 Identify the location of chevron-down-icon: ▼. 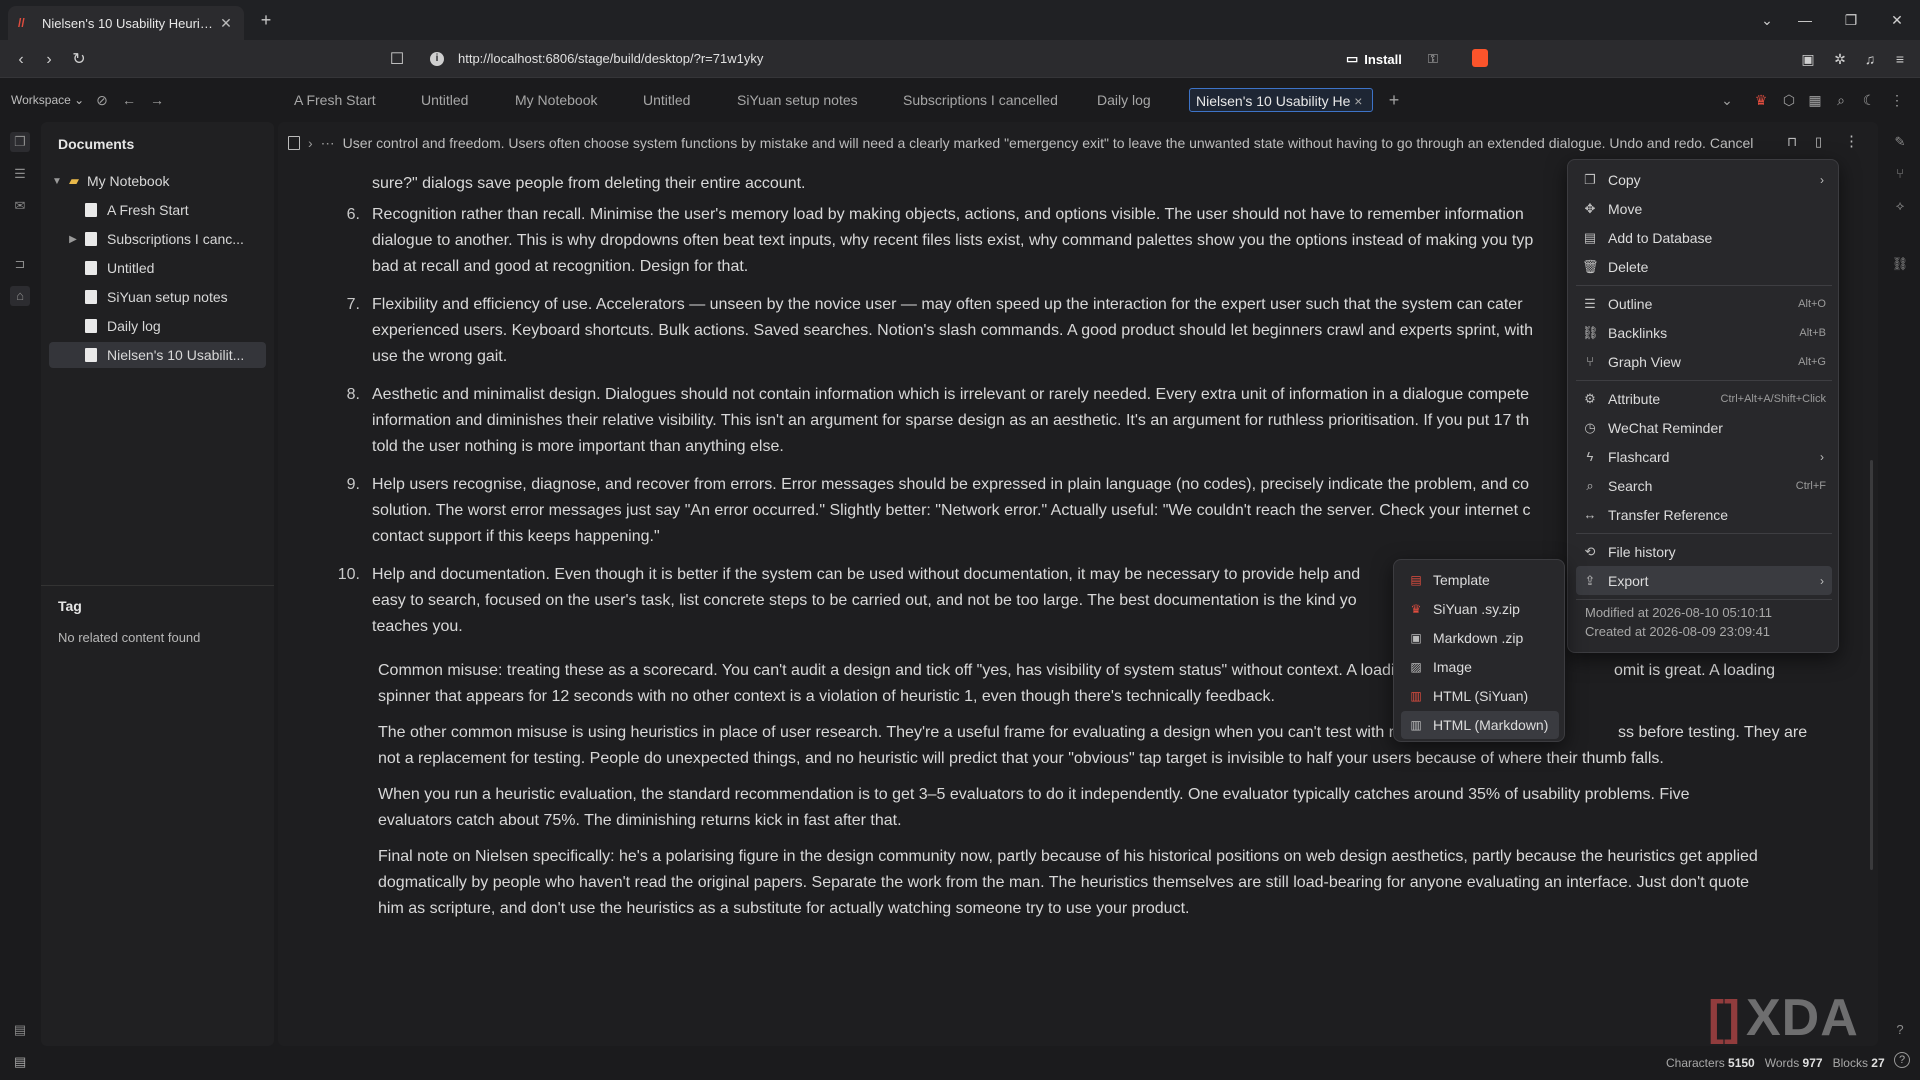
(57, 181).